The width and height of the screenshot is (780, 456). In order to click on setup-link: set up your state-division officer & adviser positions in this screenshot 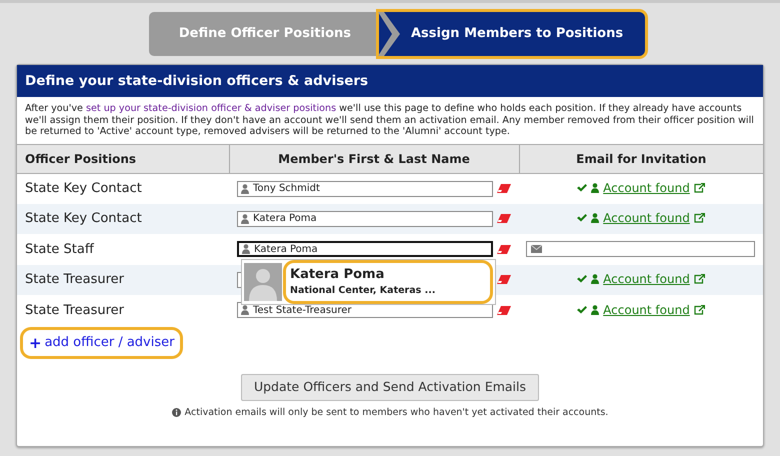, I will do `click(211, 108)`.